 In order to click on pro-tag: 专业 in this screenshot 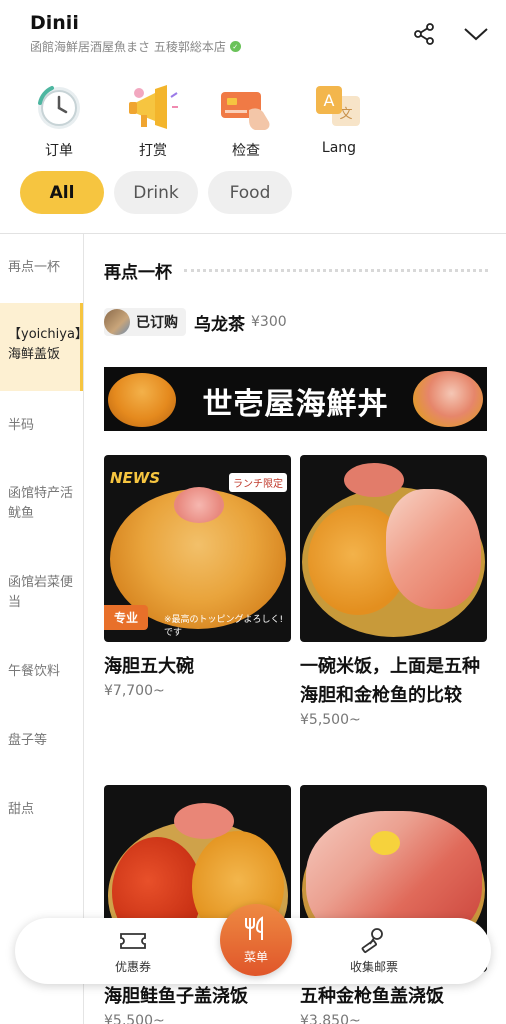, I will do `click(126, 617)`.